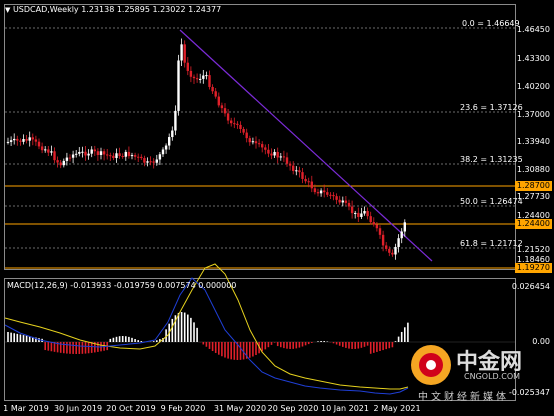 This screenshot has height=416, width=554. Describe the element at coordinates (533, 29) in the screenshot. I see `price-label: 1.46450` at that location.